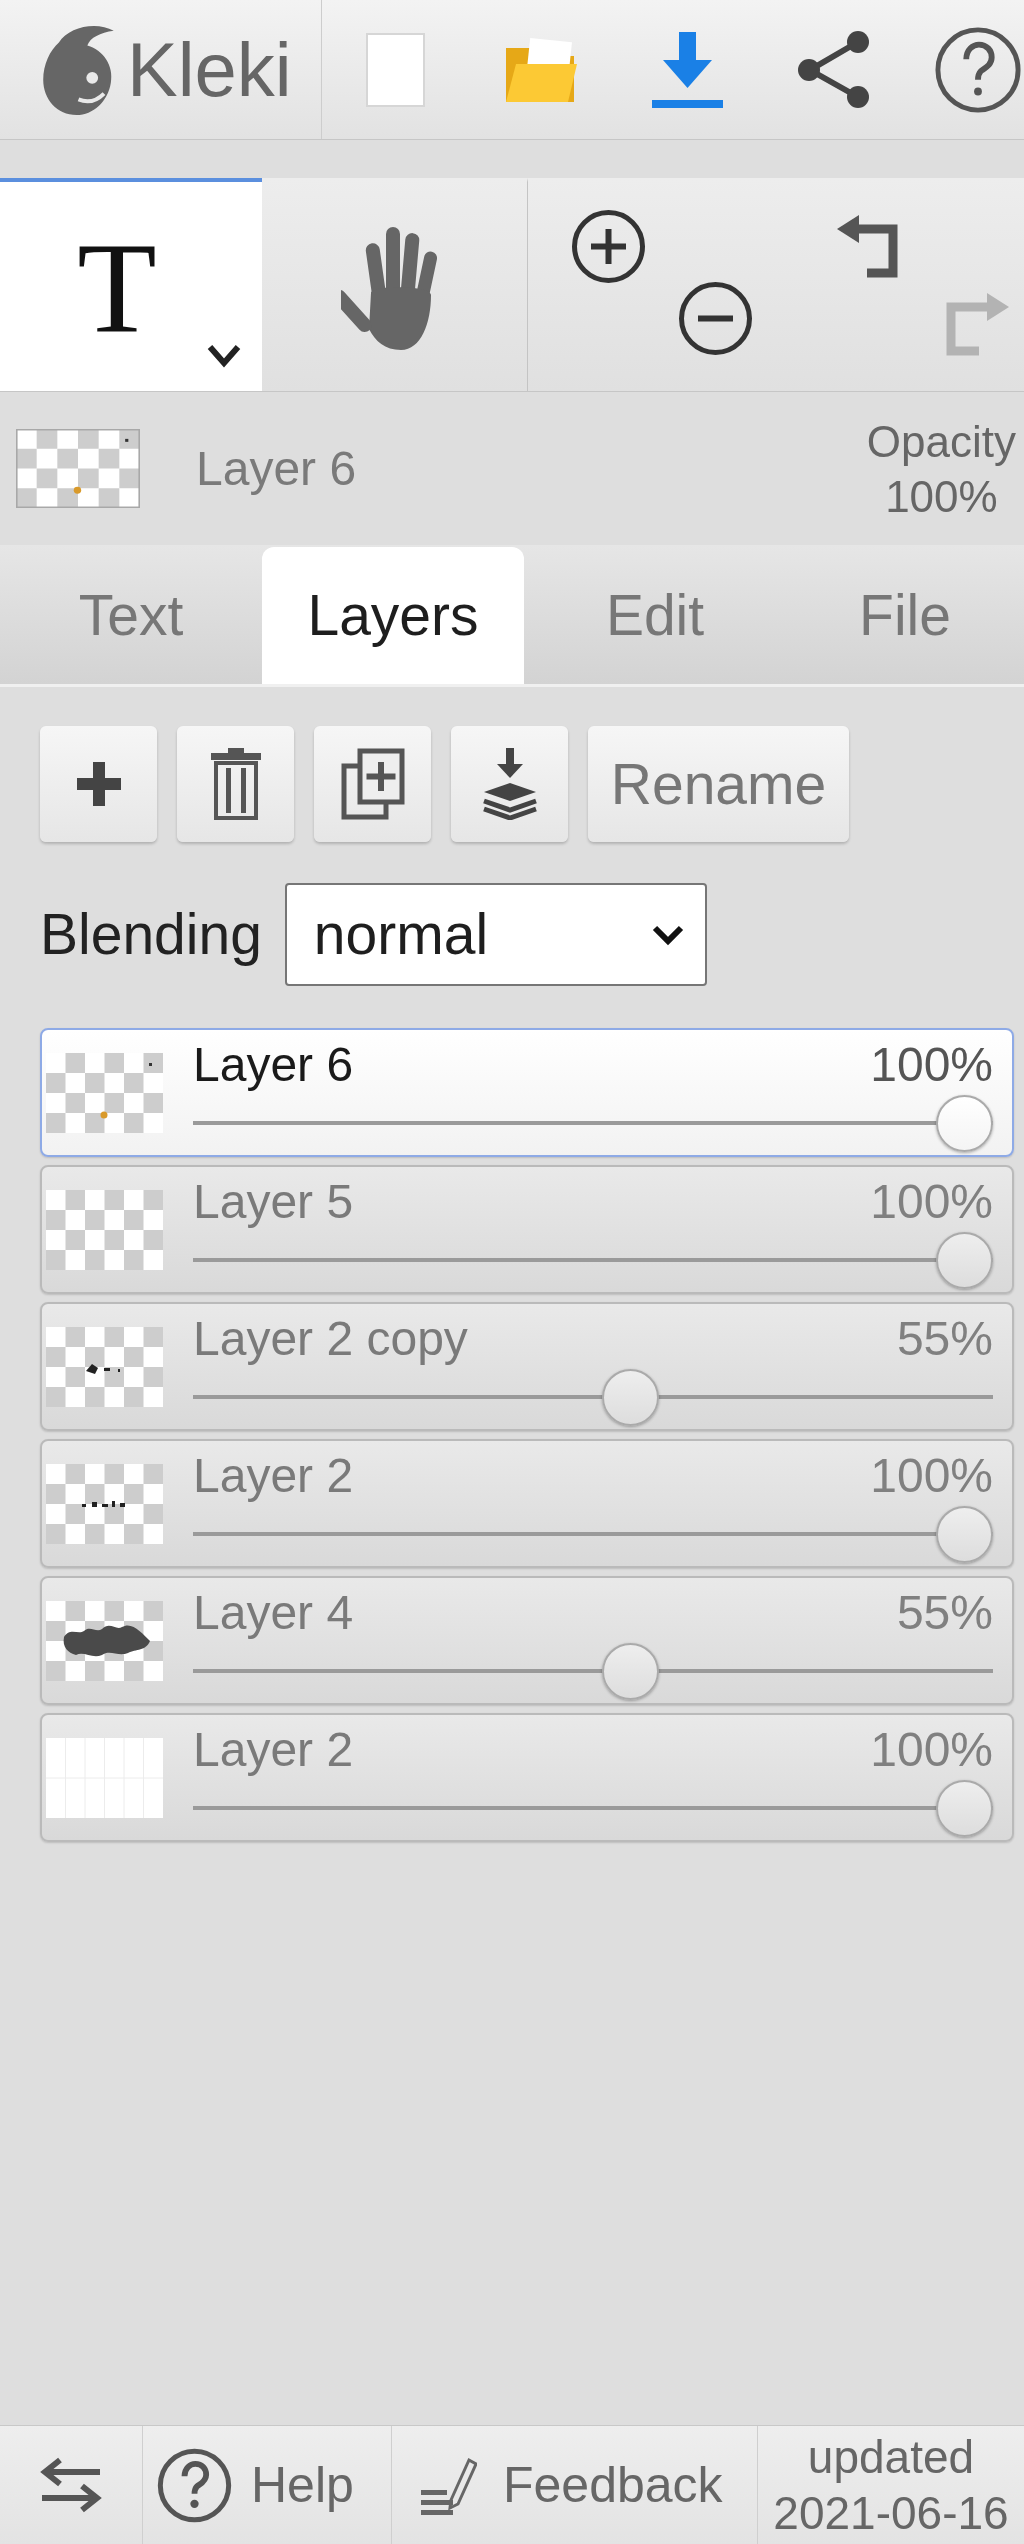 The height and width of the screenshot is (2544, 1024). I want to click on blank-page-icon, so click(395, 69).